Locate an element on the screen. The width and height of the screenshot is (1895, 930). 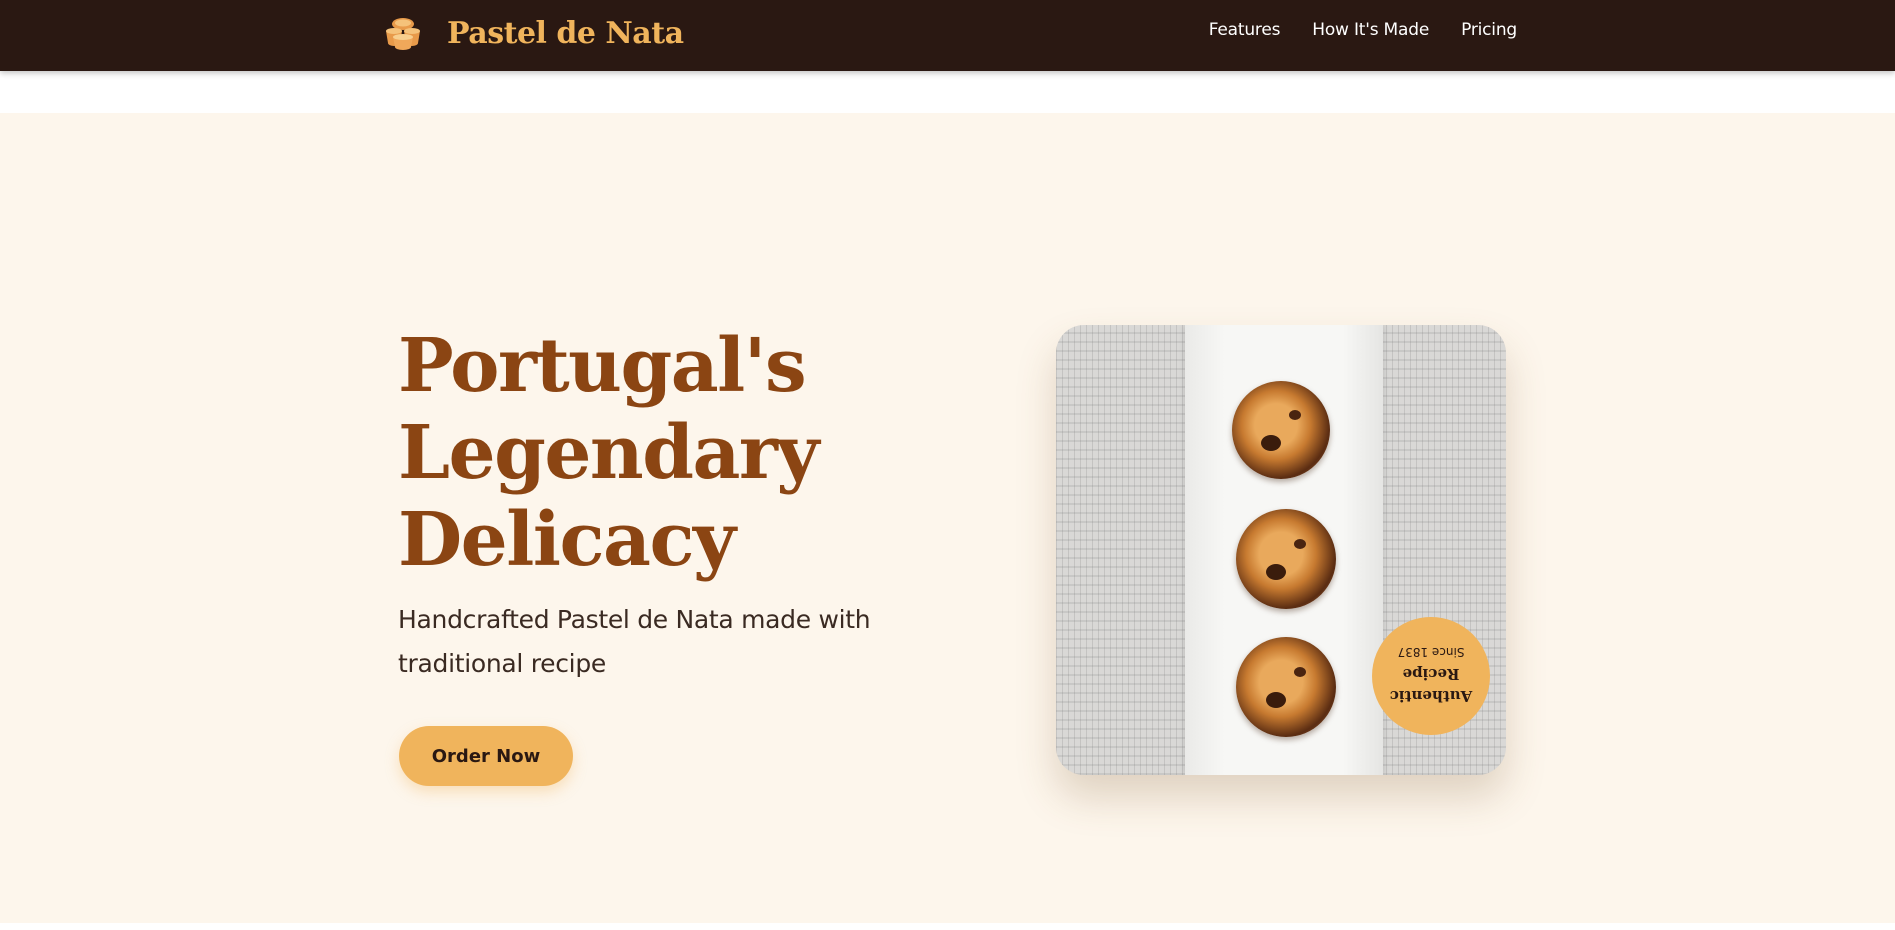
hero-title-line: Legendary is located at coordinates (608, 453).